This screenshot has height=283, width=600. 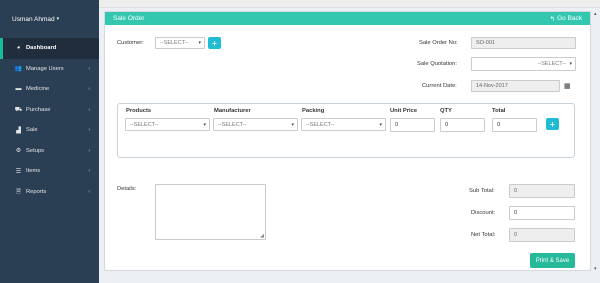 What do you see at coordinates (552, 19) in the screenshot?
I see `back-arrow-icon: ↰` at bounding box center [552, 19].